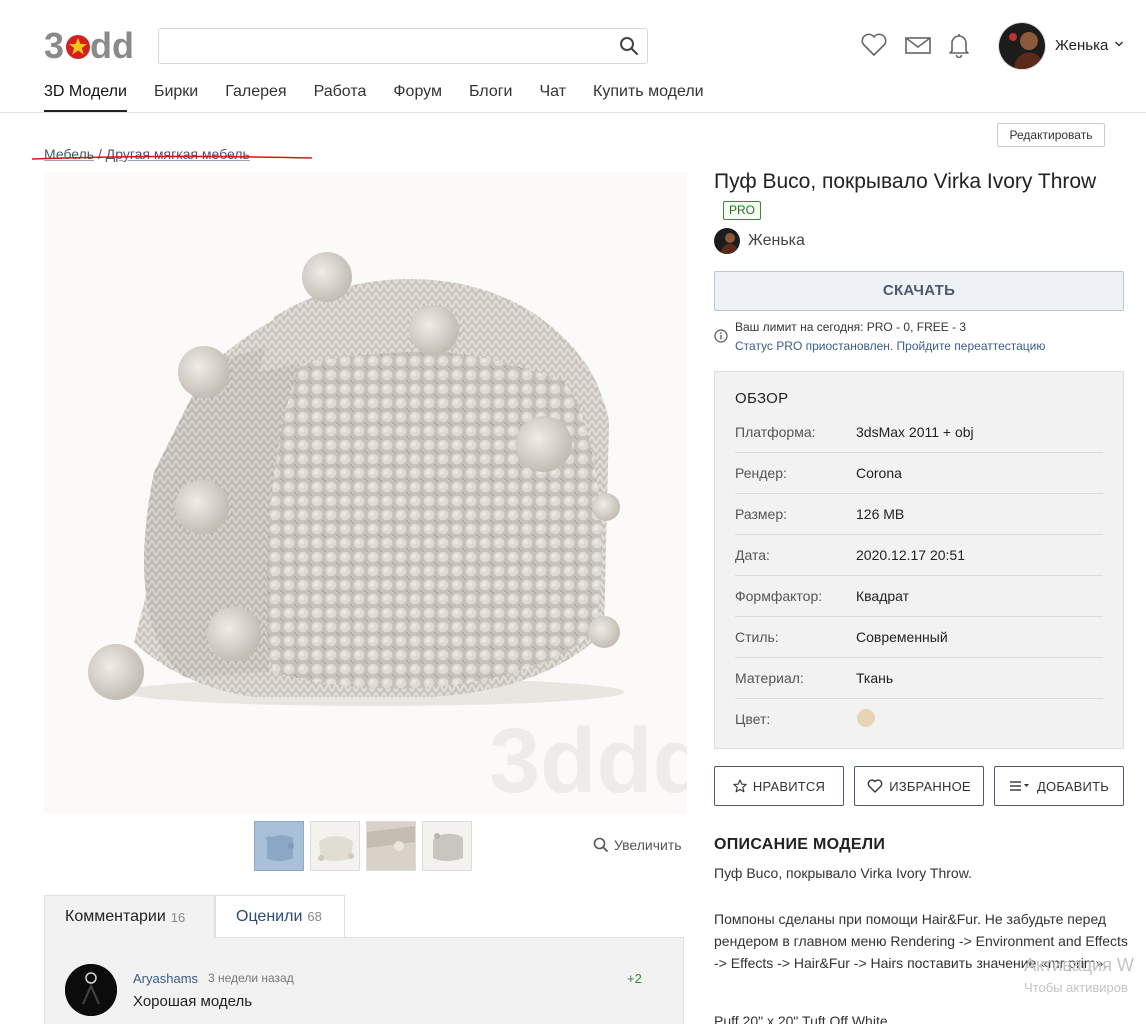 The width and height of the screenshot is (1146, 1024). What do you see at coordinates (1073, 786) in the screenshot?
I see `add-label: ДОБАВИТЬ` at bounding box center [1073, 786].